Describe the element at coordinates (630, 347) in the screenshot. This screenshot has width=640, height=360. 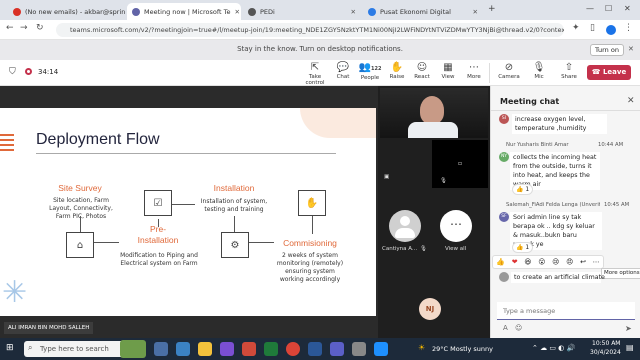
I see `notifications-icon: ▤` at that location.